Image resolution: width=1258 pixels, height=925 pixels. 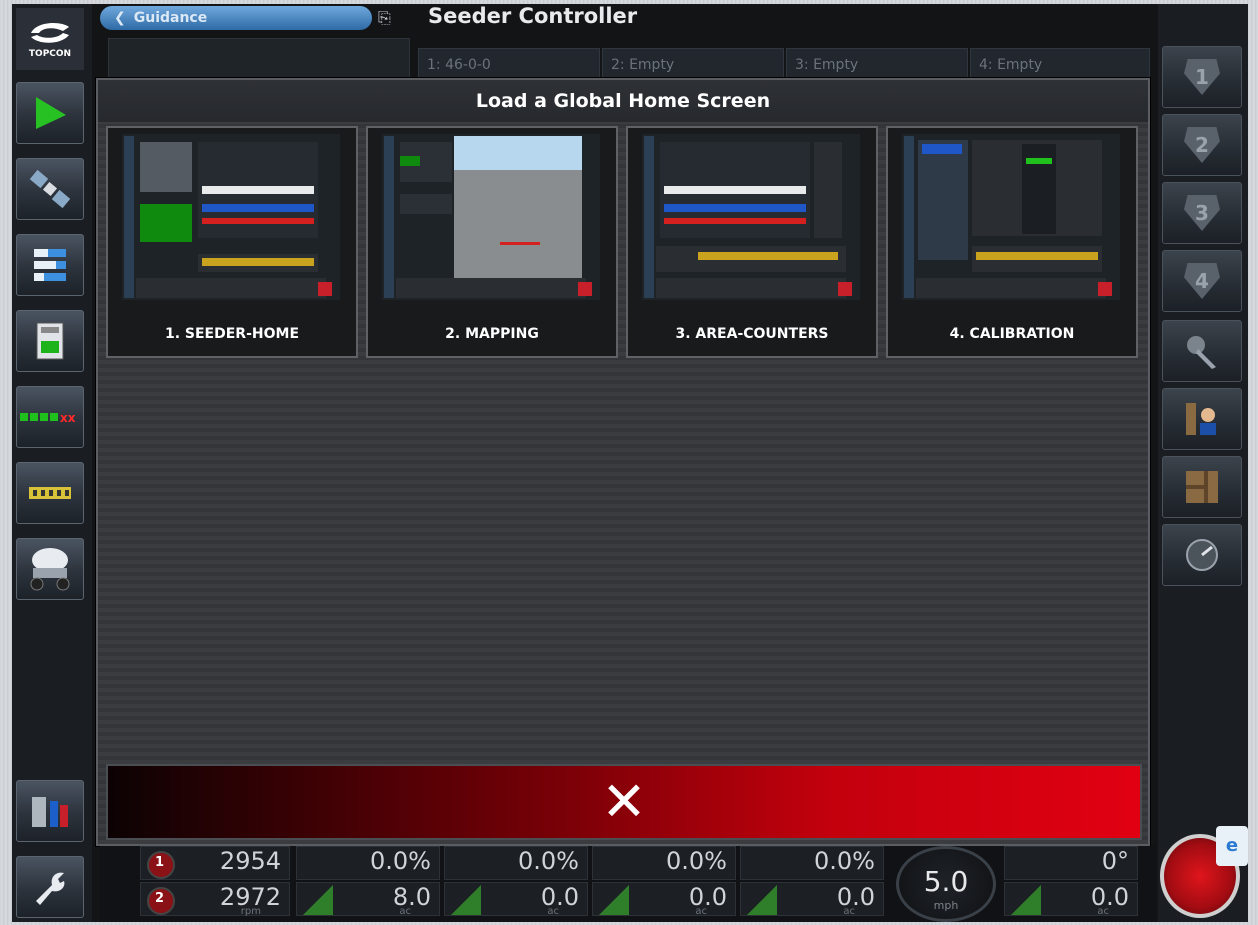 What do you see at coordinates (812, 899) in the screenshot?
I see `area-readout-4: 0.0 ac` at bounding box center [812, 899].